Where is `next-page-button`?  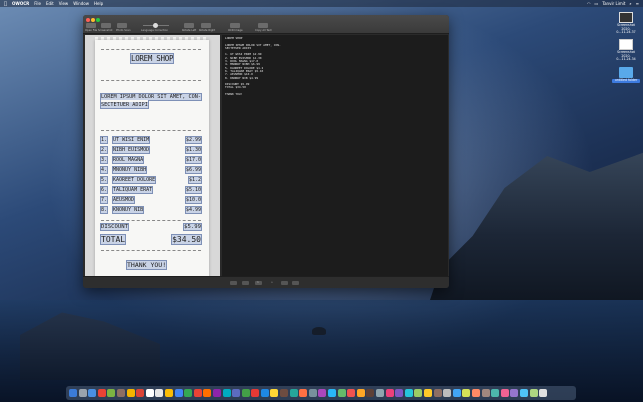
next-page-button is located at coordinates (284, 283).